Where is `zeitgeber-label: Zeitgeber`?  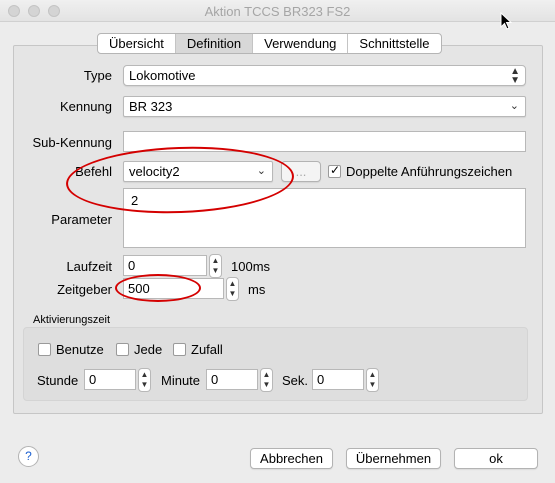 zeitgeber-label: Zeitgeber is located at coordinates (84, 289).